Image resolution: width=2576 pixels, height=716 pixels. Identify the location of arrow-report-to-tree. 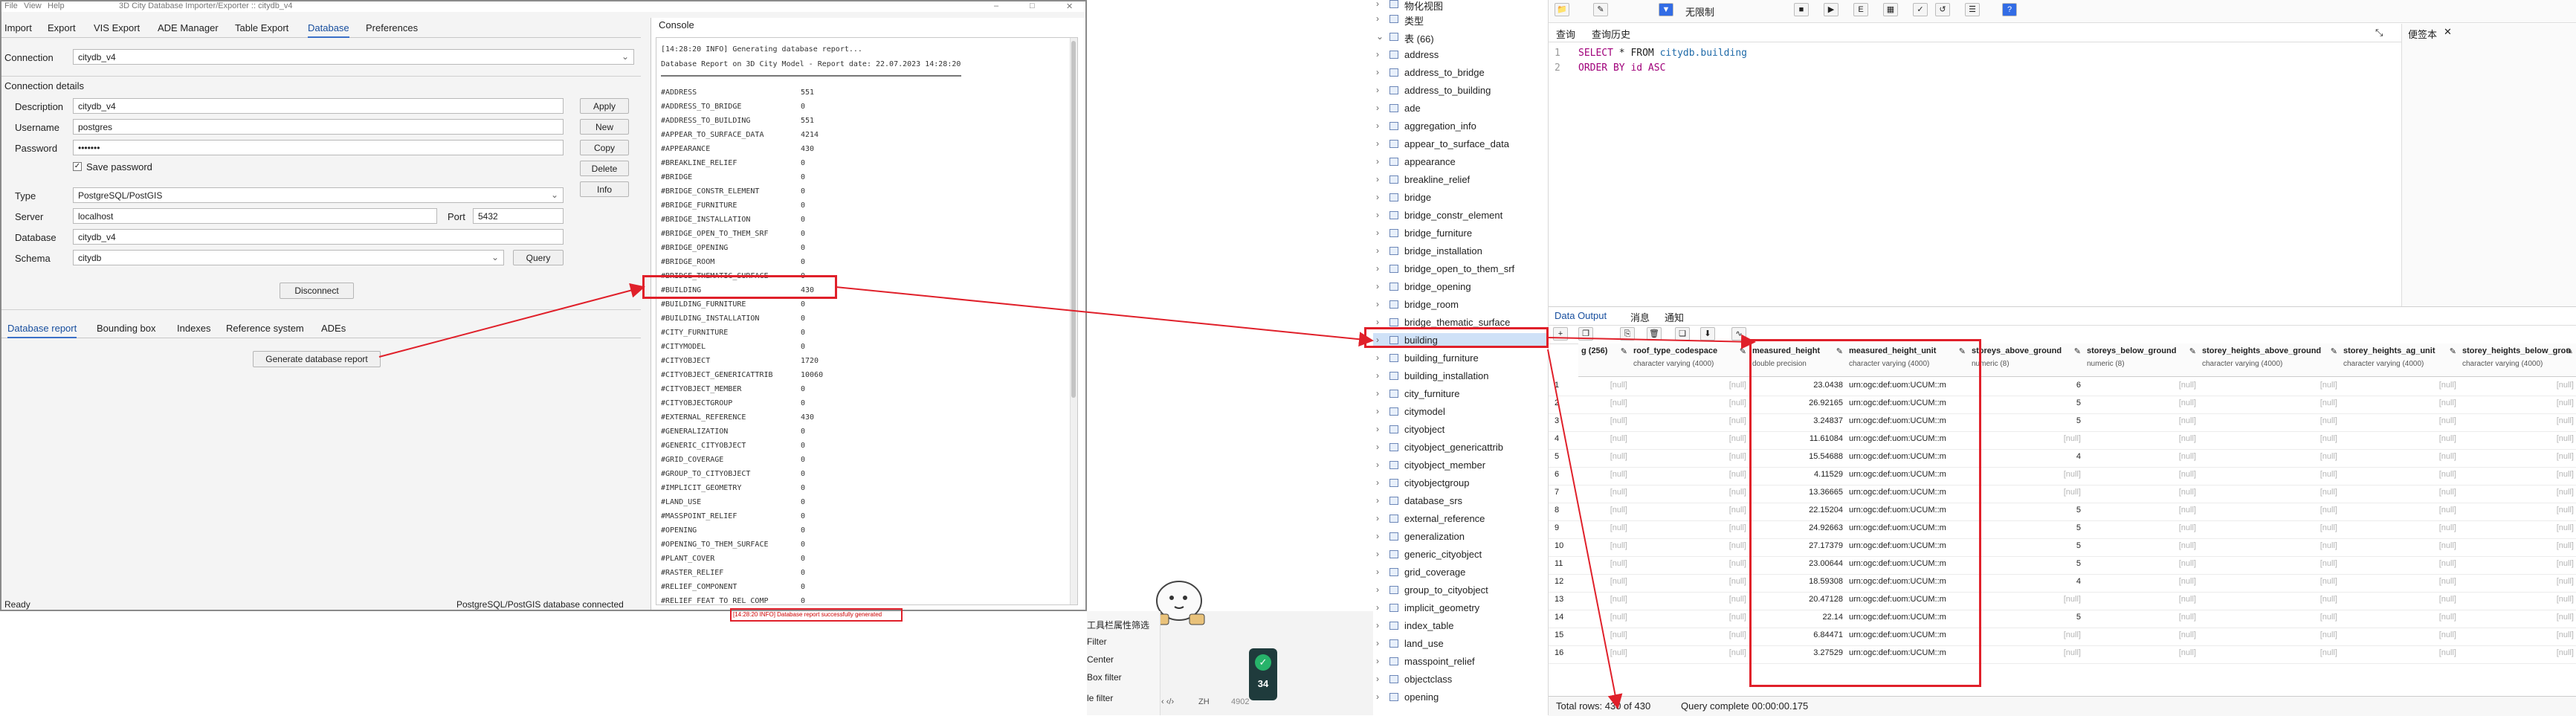
(1104, 316).